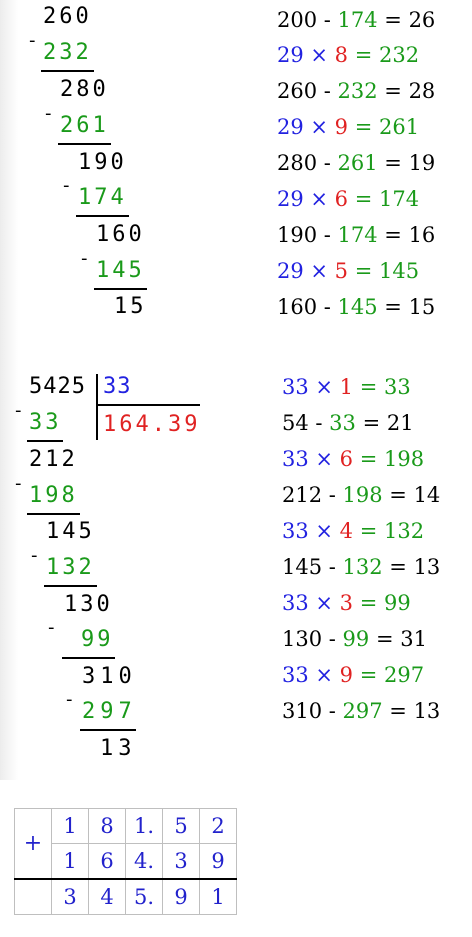 The width and height of the screenshot is (472, 937). I want to click on equation-line: 160 - 145 = 15, so click(356, 307).